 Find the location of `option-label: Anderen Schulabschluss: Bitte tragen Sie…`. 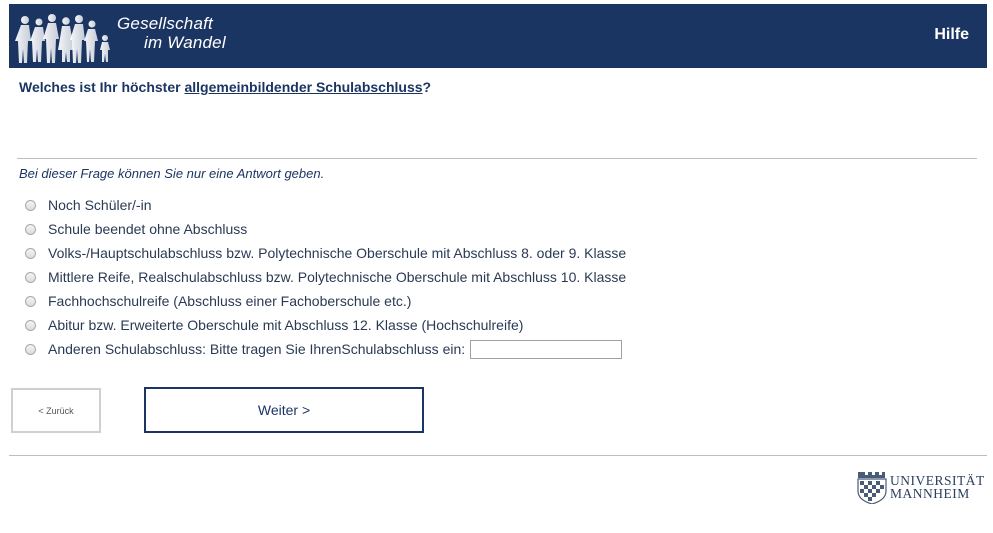

option-label: Anderen Schulabschluss: Bitte tragen Sie… is located at coordinates (257, 349).